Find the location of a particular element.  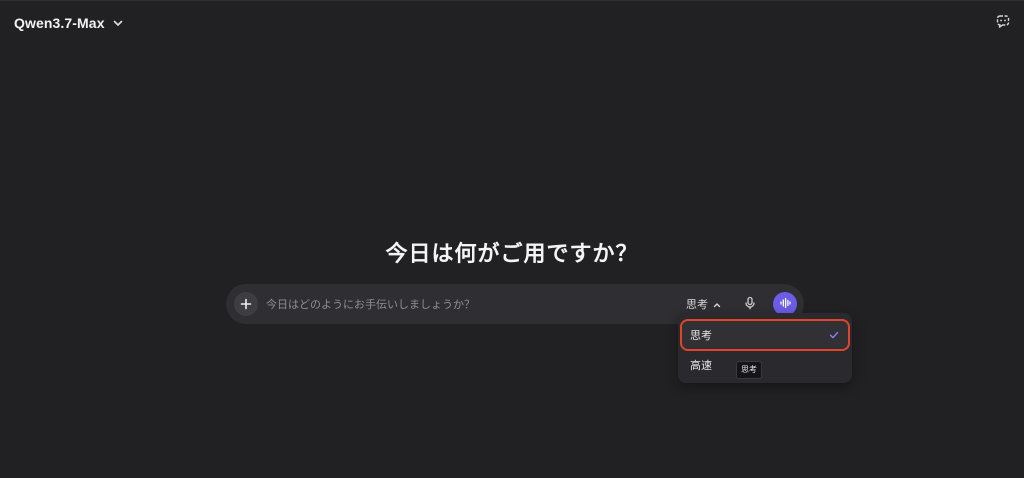

attach-button is located at coordinates (246, 304).